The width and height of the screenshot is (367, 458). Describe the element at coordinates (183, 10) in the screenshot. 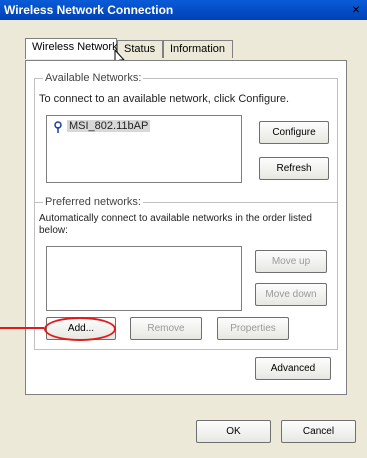

I see `title-bar: Wireless Network Connection ×` at that location.